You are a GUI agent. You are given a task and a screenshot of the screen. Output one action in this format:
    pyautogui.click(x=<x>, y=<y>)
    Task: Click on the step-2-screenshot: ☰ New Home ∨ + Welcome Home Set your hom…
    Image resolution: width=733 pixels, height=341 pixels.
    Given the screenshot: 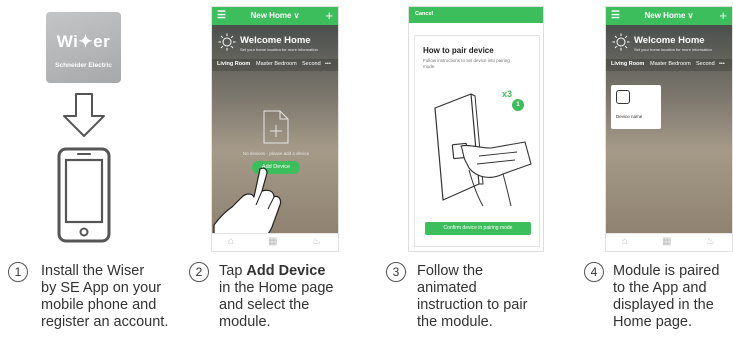 What is the action you would take?
    pyautogui.click(x=275, y=129)
    